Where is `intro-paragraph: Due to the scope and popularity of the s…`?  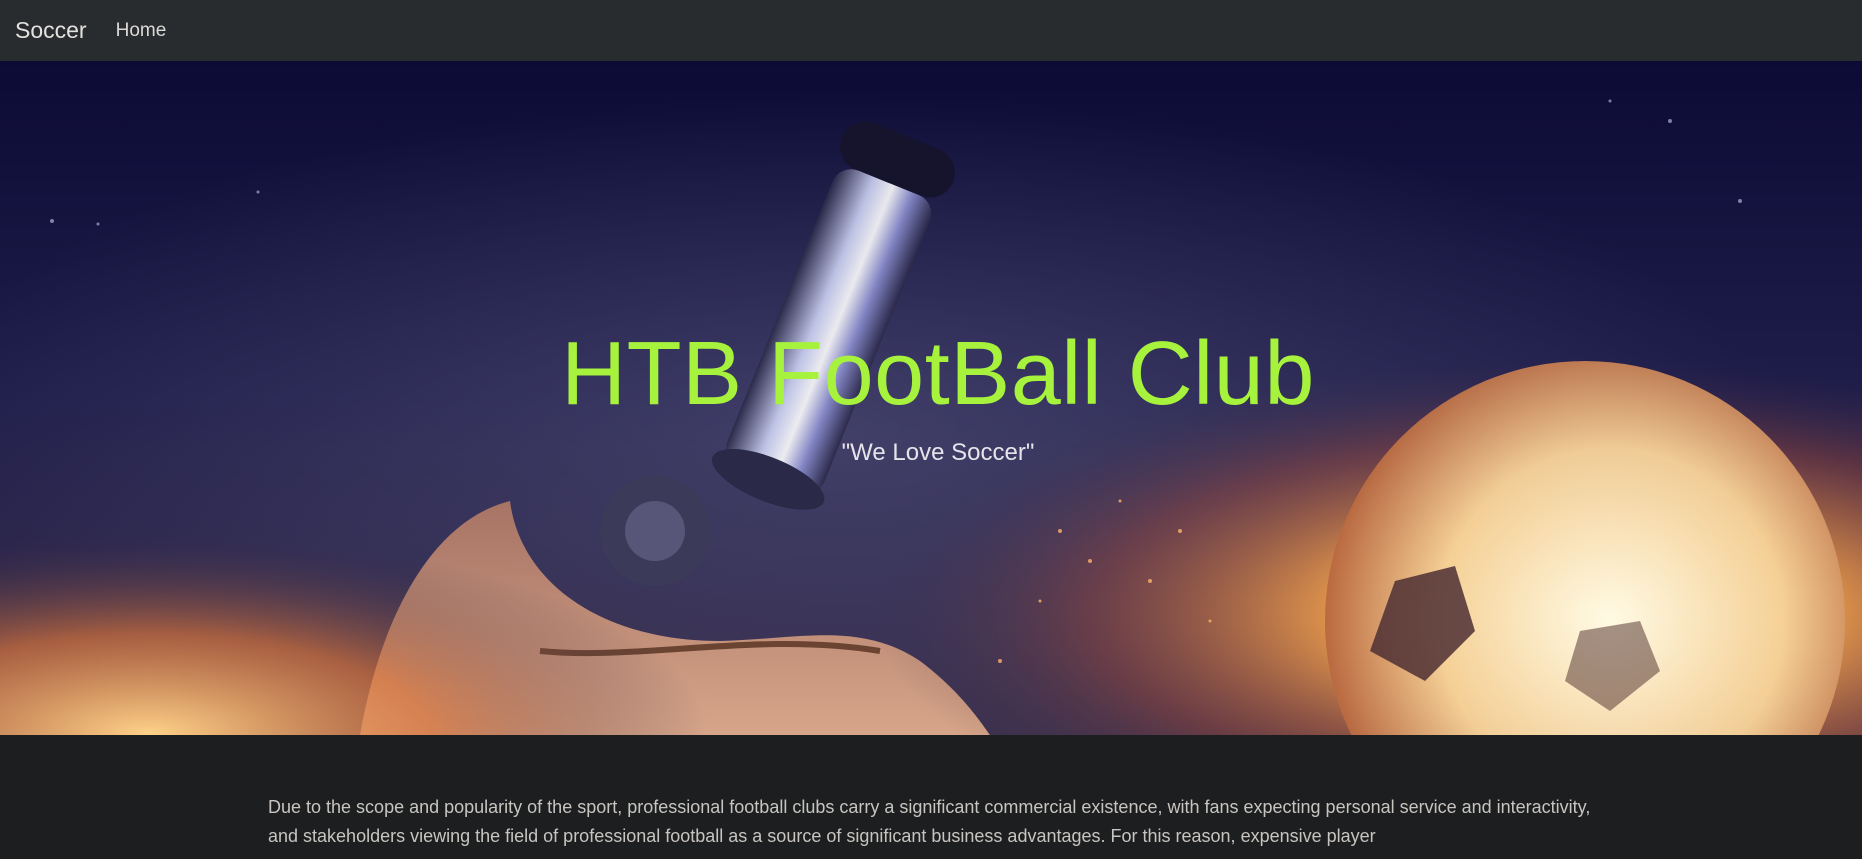
intro-paragraph: Due to the scope and popularity of the s… is located at coordinates (929, 821).